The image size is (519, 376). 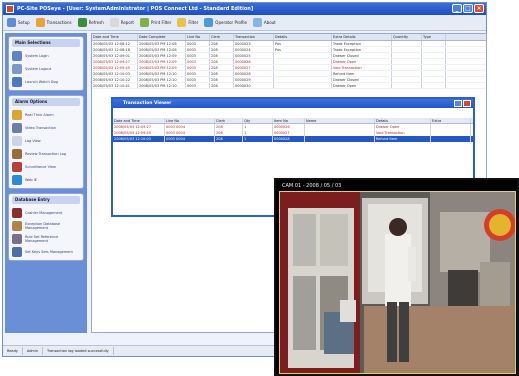 I want to click on grid-column-header: Transaction, so click(x=254, y=37).